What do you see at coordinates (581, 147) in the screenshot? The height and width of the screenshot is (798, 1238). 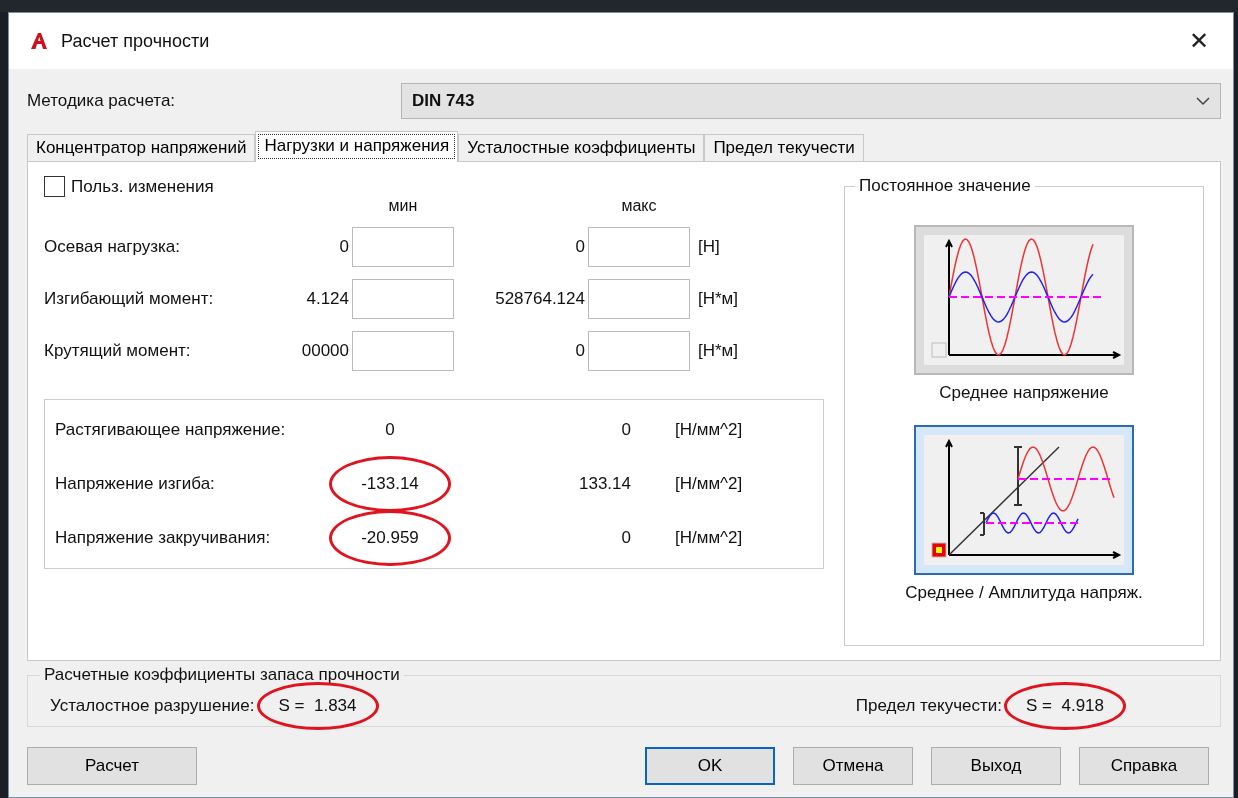 I see `tab: Усталостные коэффициенты` at bounding box center [581, 147].